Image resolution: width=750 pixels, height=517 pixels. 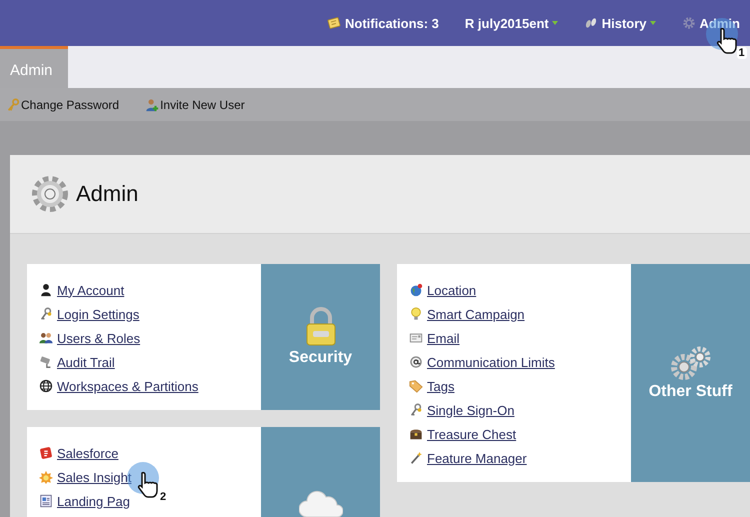 I want to click on tag-icon, so click(x=416, y=386).